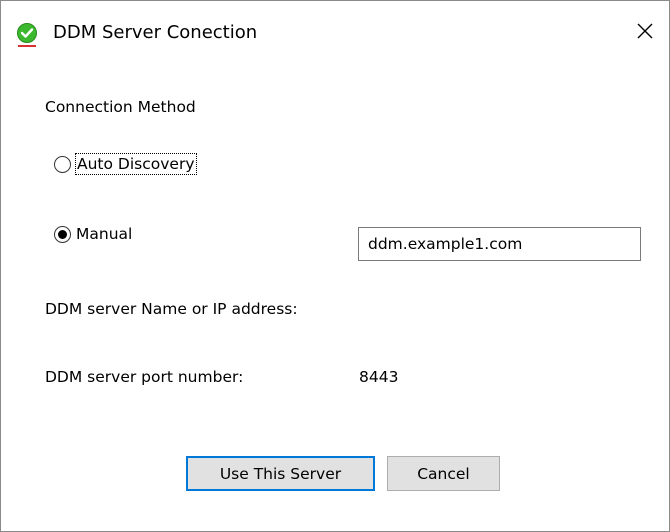  I want to click on server-name-label: DDM server Name or IP address:, so click(171, 309).